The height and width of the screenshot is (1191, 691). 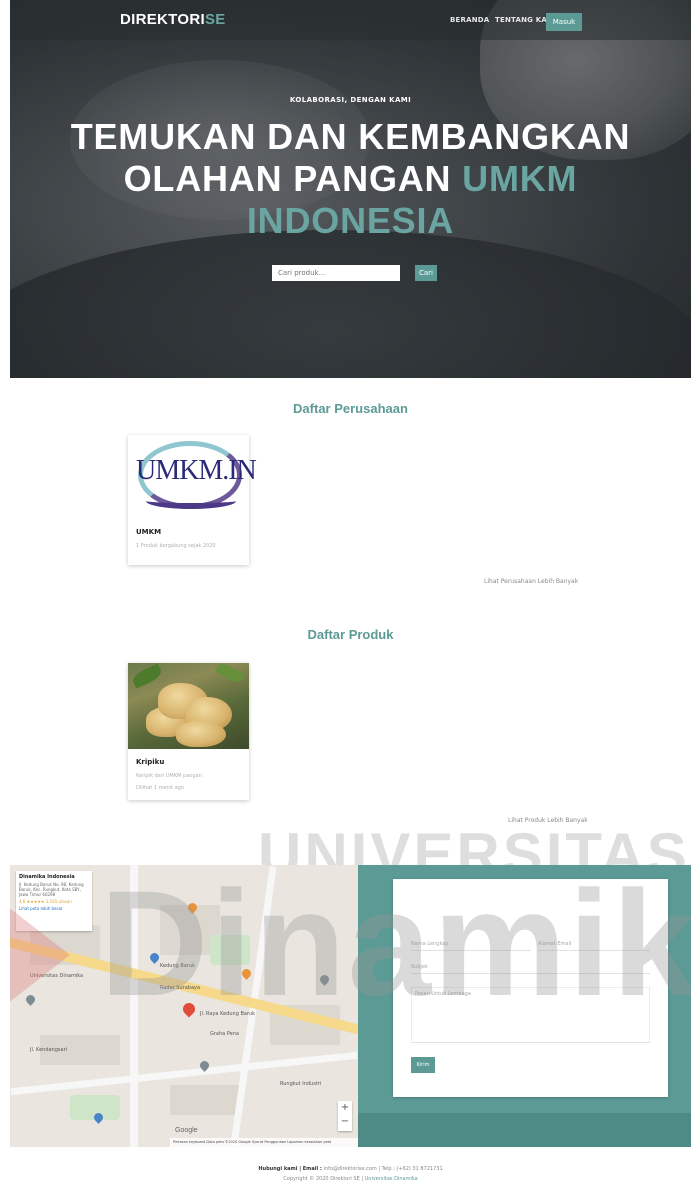 I want to click on footer-copyright-text: Copyright © 2020 Direktori SE |, so click(x=323, y=1179).